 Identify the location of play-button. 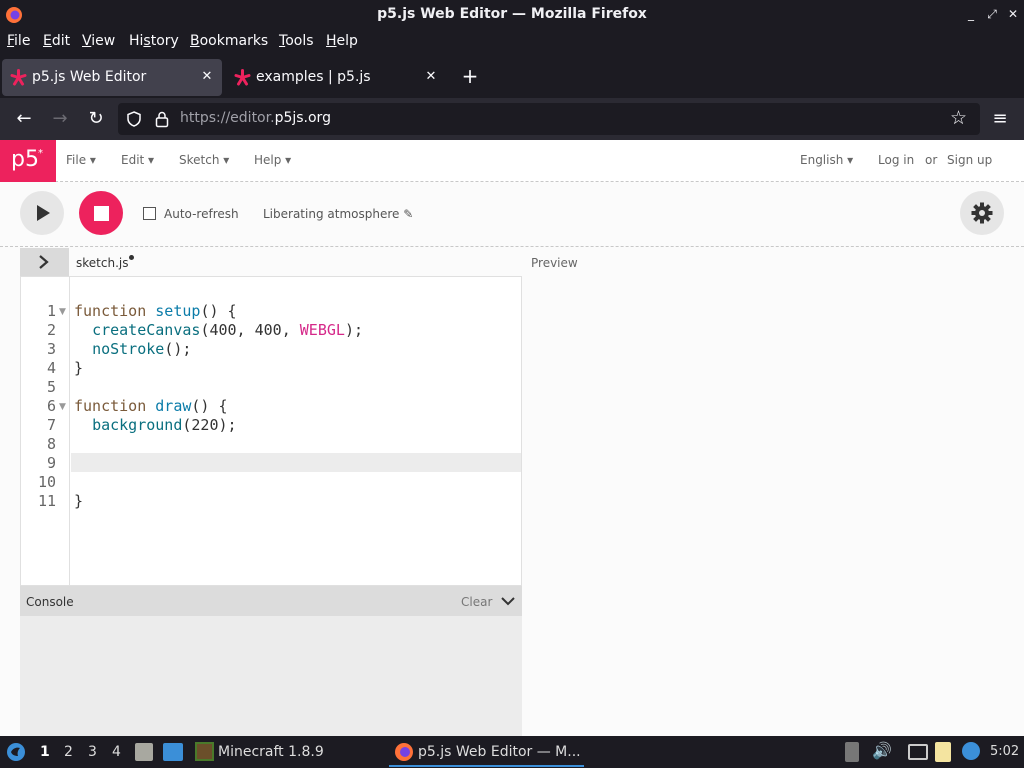
(42, 213).